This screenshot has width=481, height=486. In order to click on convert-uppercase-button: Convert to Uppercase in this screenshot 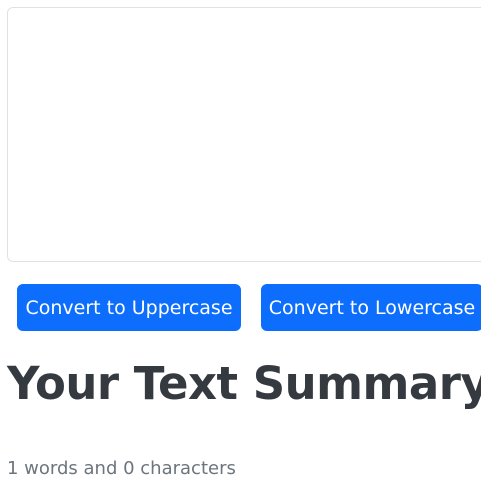, I will do `click(129, 307)`.